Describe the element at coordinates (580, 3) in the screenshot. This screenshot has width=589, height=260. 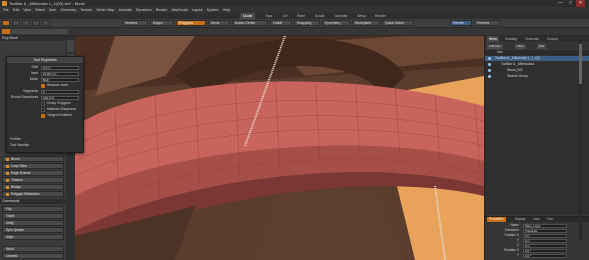
I see `close-button: ✕` at that location.